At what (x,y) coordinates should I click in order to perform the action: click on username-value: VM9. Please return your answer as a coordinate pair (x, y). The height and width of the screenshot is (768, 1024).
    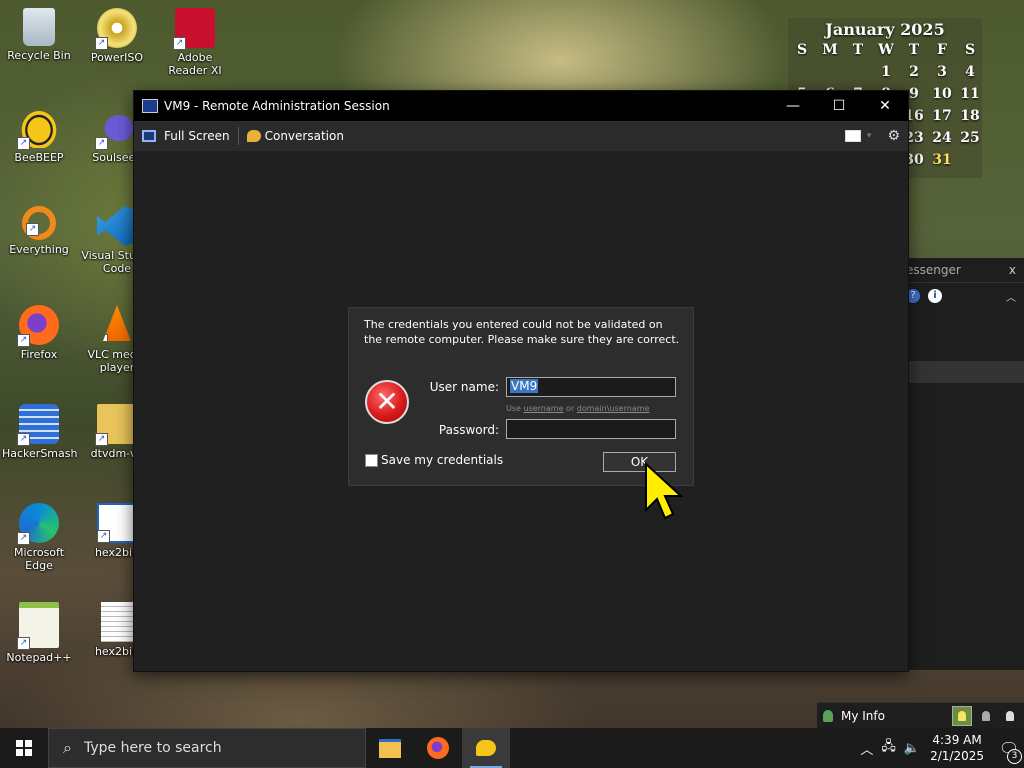
    Looking at the image, I should click on (524, 386).